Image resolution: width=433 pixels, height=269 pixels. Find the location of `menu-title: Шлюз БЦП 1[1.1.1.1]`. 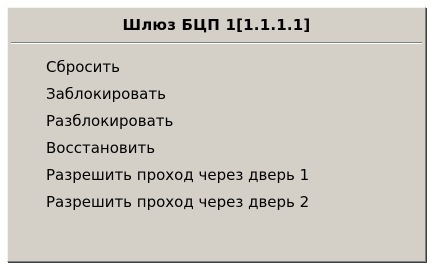

menu-title: Шлюз БЦП 1[1.1.1.1] is located at coordinates (216, 25).